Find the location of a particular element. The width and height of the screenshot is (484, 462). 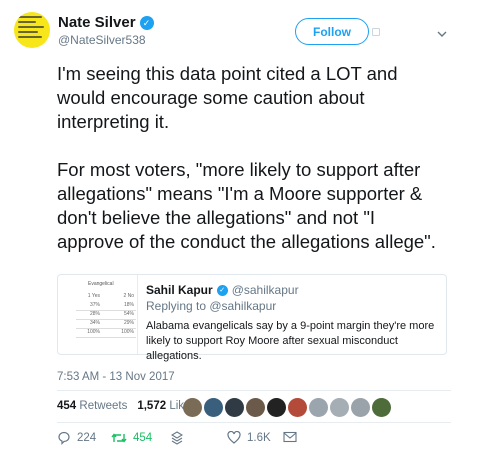

avatar-image is located at coordinates (32, 28).